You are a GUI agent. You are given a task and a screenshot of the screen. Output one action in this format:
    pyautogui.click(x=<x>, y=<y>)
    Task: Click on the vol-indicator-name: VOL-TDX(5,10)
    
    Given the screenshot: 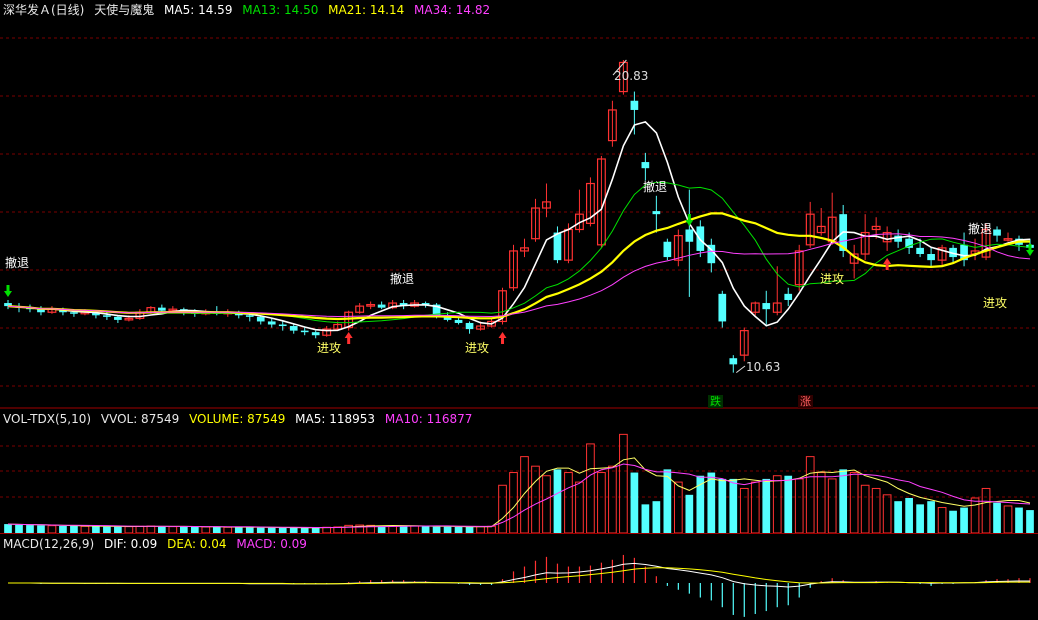 What is the action you would take?
    pyautogui.click(x=47, y=419)
    